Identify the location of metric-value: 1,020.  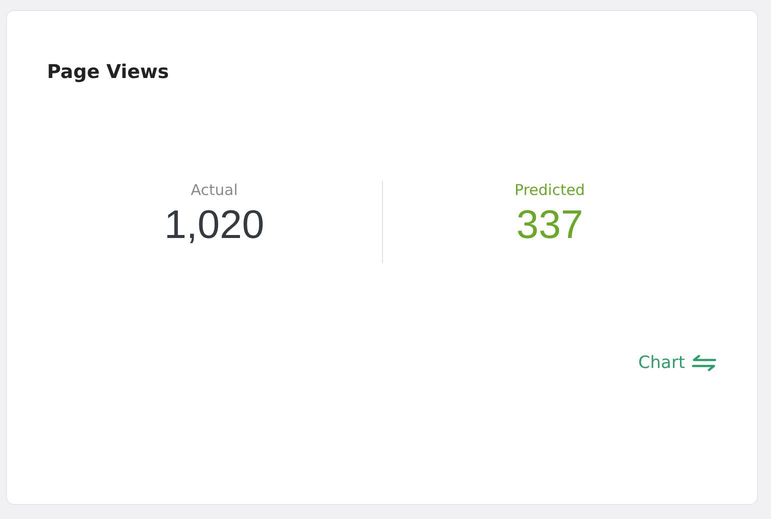
(214, 225).